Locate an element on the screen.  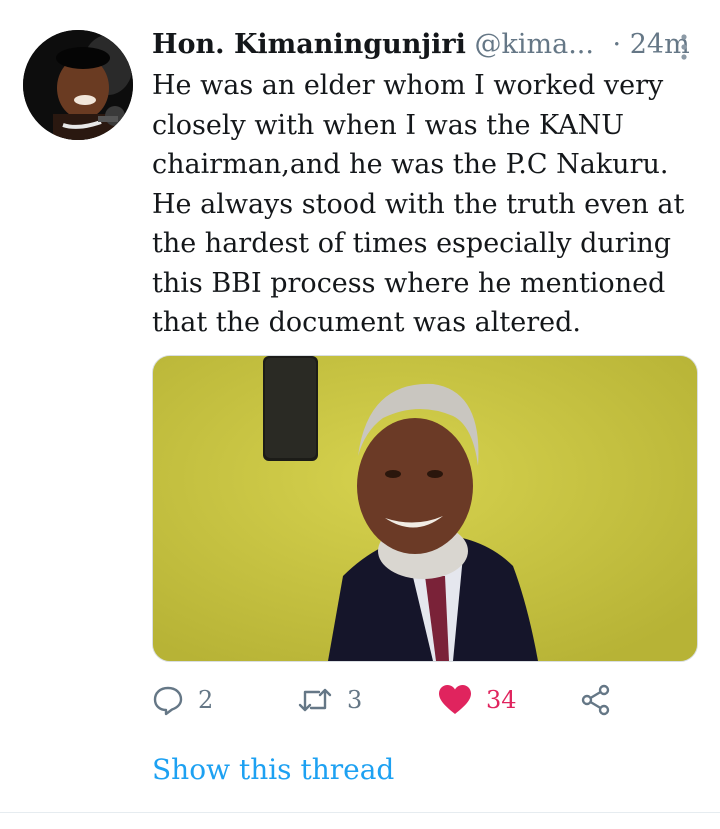
tweet-text-line: that the document was altered. is located at coordinates (366, 322).